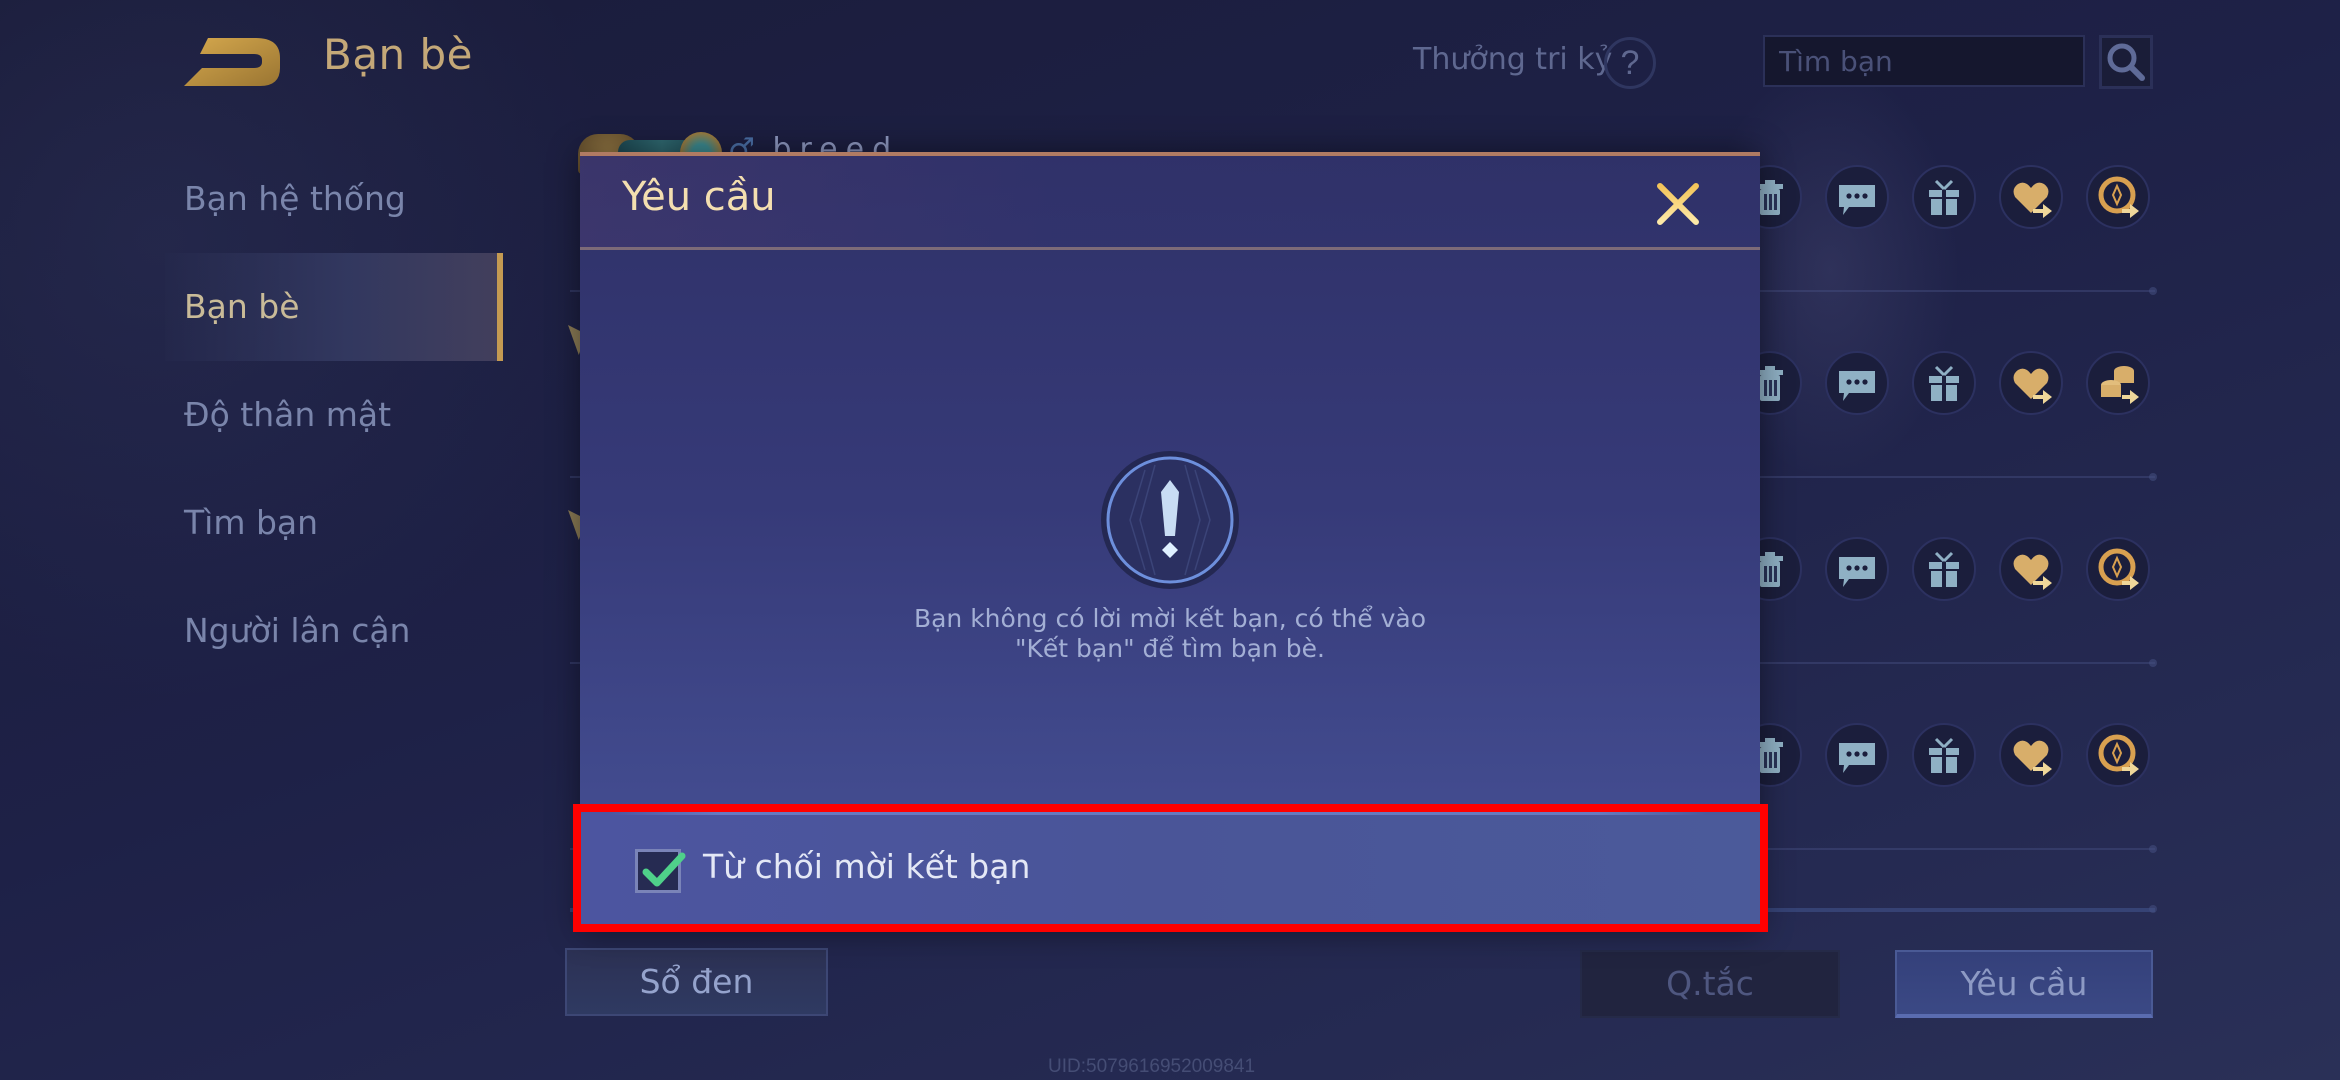  I want to click on reject-requests-checkbox, so click(660, 871).